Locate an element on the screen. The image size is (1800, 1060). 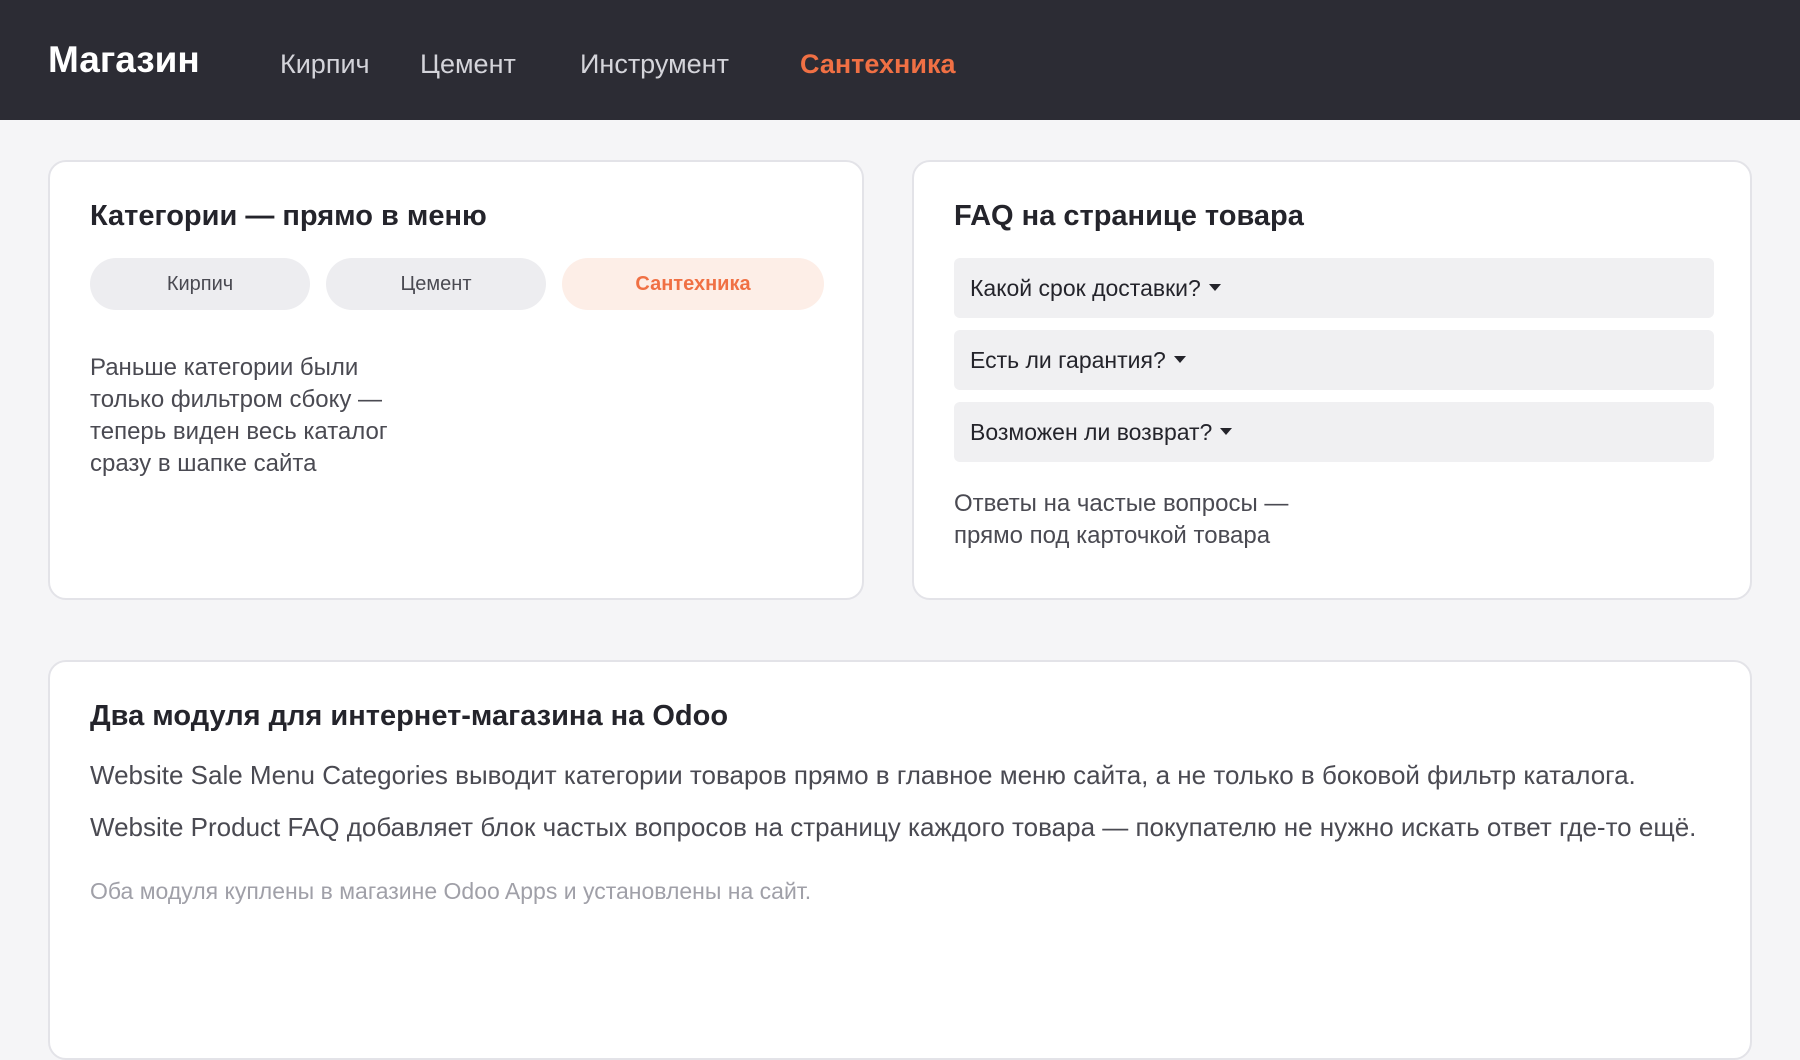
faq-description-line: прямо под карточкой товара is located at coordinates (1112, 535).